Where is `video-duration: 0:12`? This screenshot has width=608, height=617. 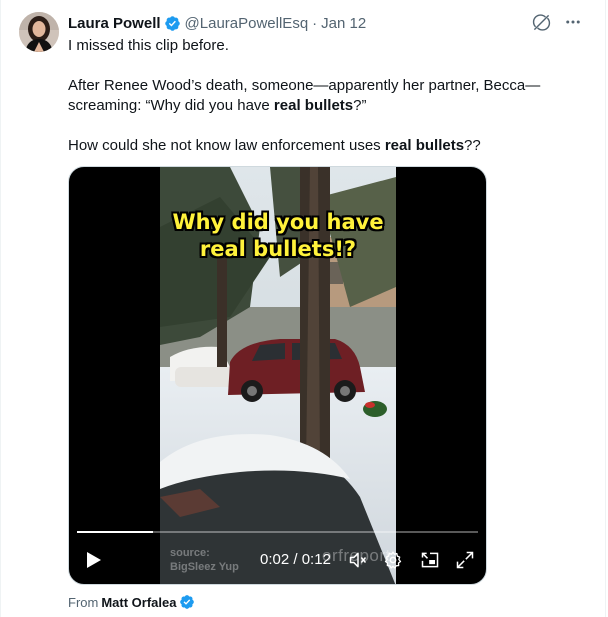
video-duration: 0:12 is located at coordinates (316, 559).